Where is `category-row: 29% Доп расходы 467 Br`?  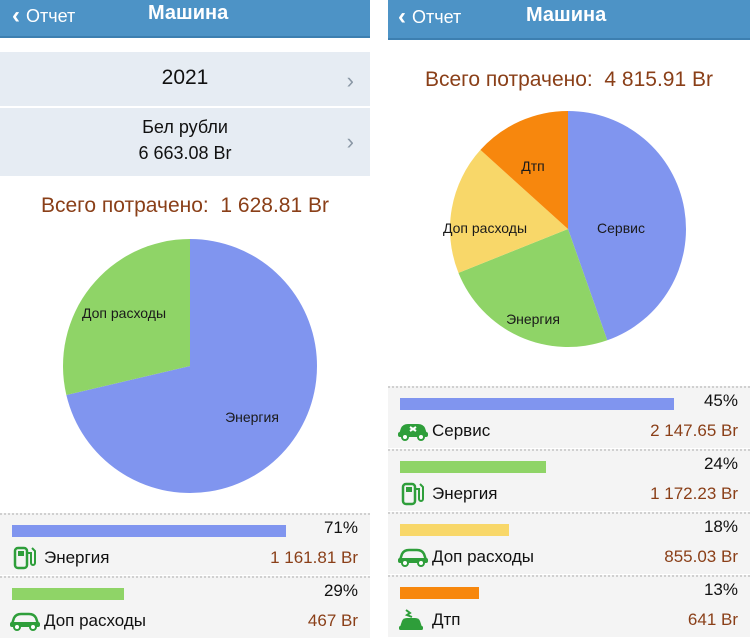
category-row: 29% Доп расходы 467 Br is located at coordinates (185, 607).